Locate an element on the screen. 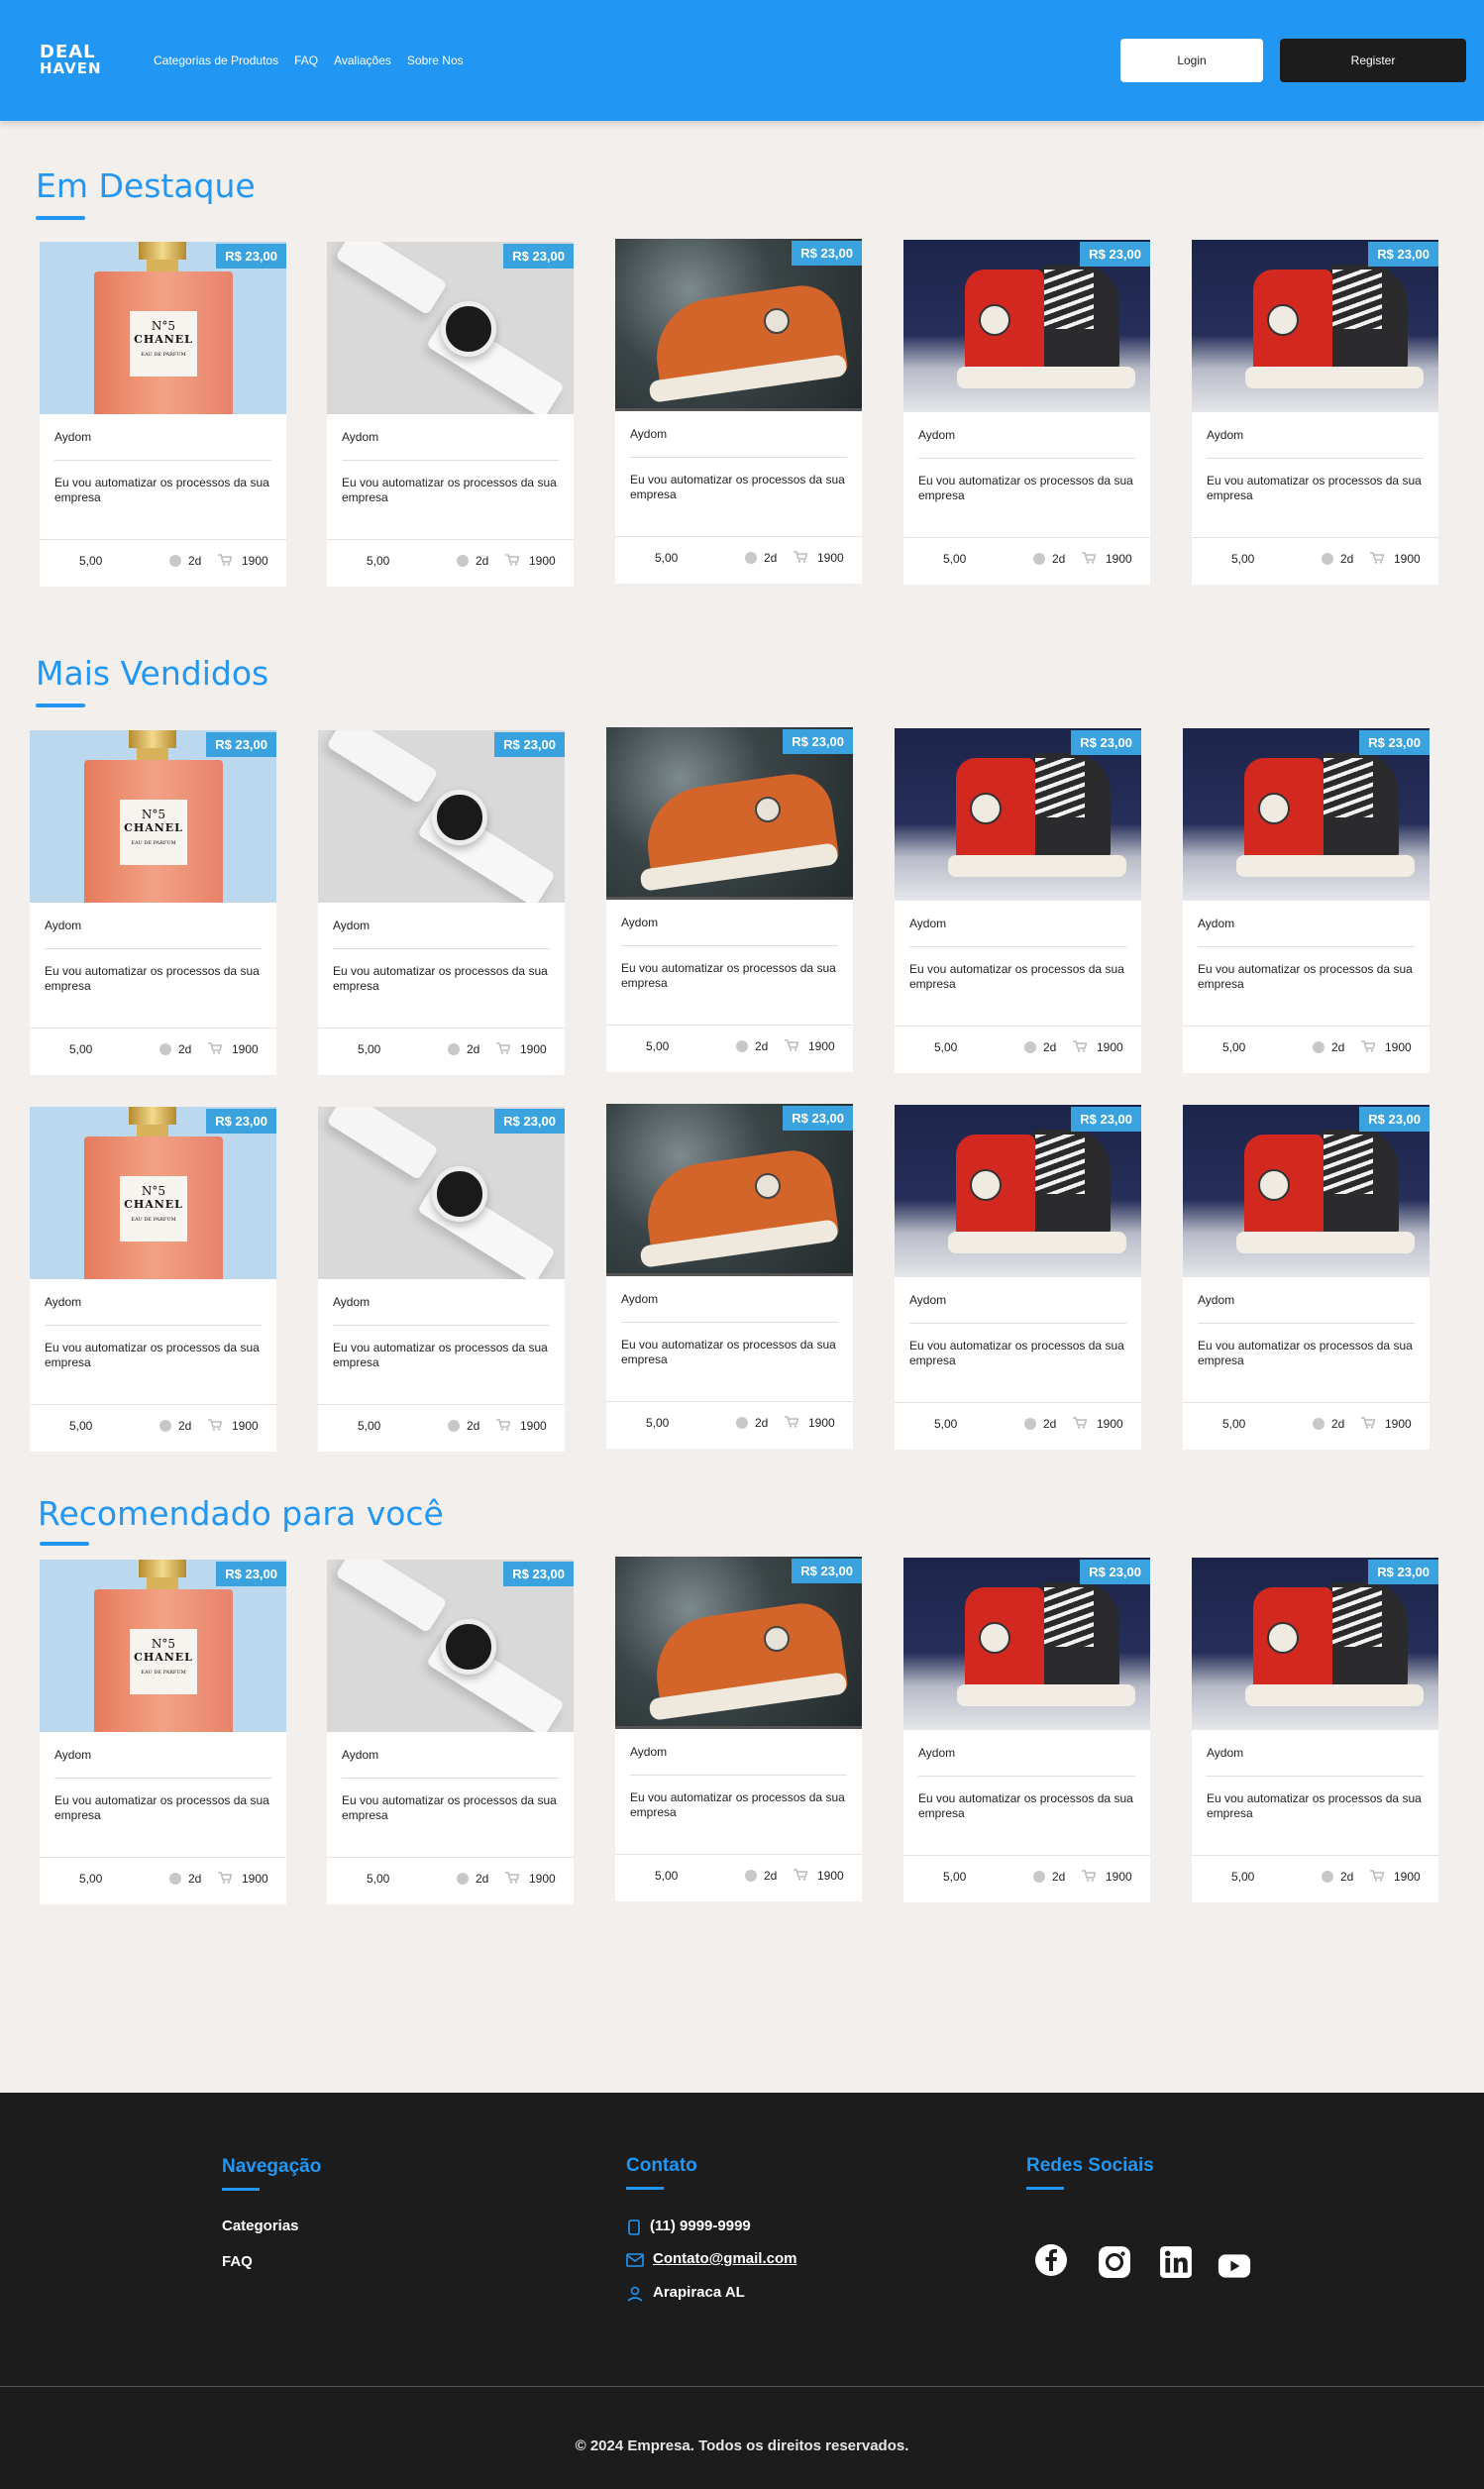 The width and height of the screenshot is (1484, 2489). nav-avaliacoes: Avaliações is located at coordinates (363, 60).